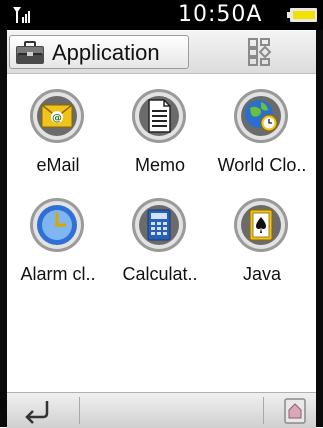  I want to click on app-world-clock: World Clo.., so click(262, 138).